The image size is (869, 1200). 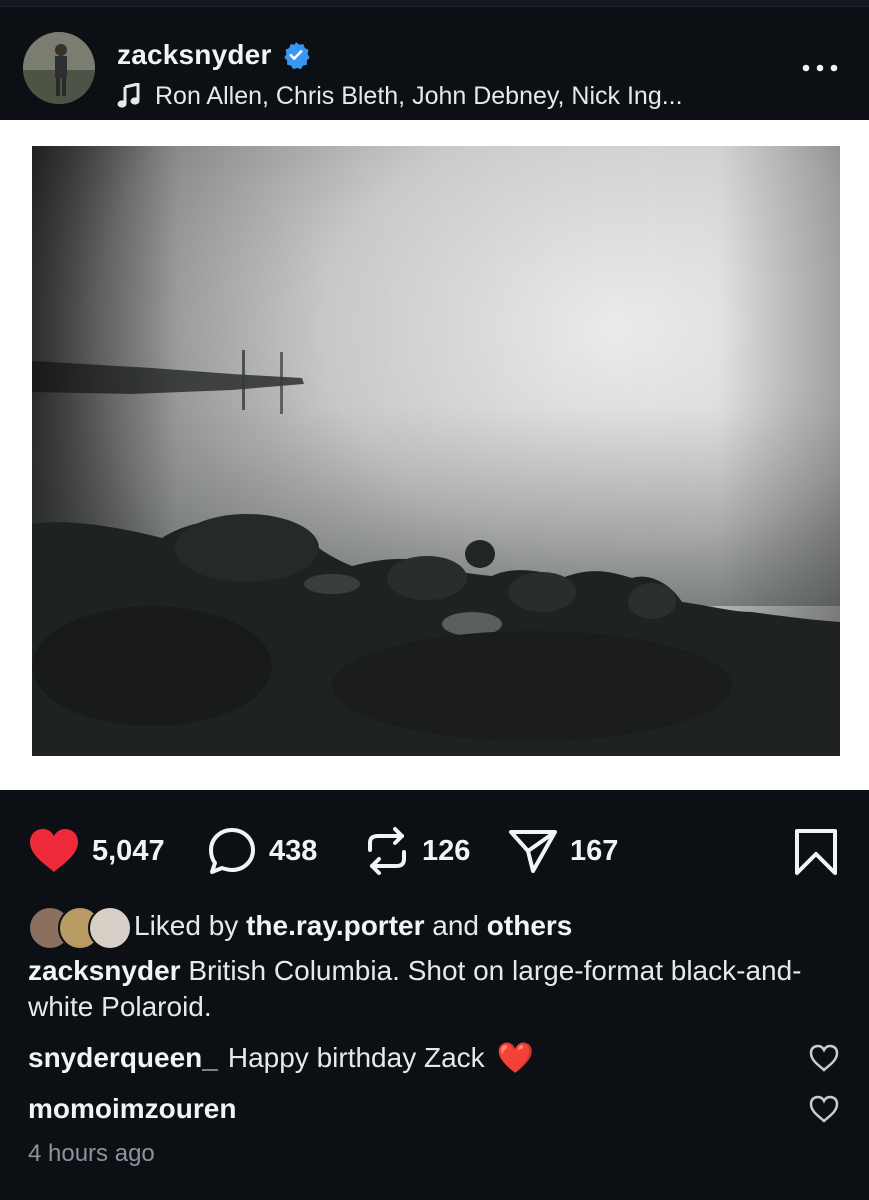 What do you see at coordinates (293, 850) in the screenshot?
I see `comment-count: 438` at bounding box center [293, 850].